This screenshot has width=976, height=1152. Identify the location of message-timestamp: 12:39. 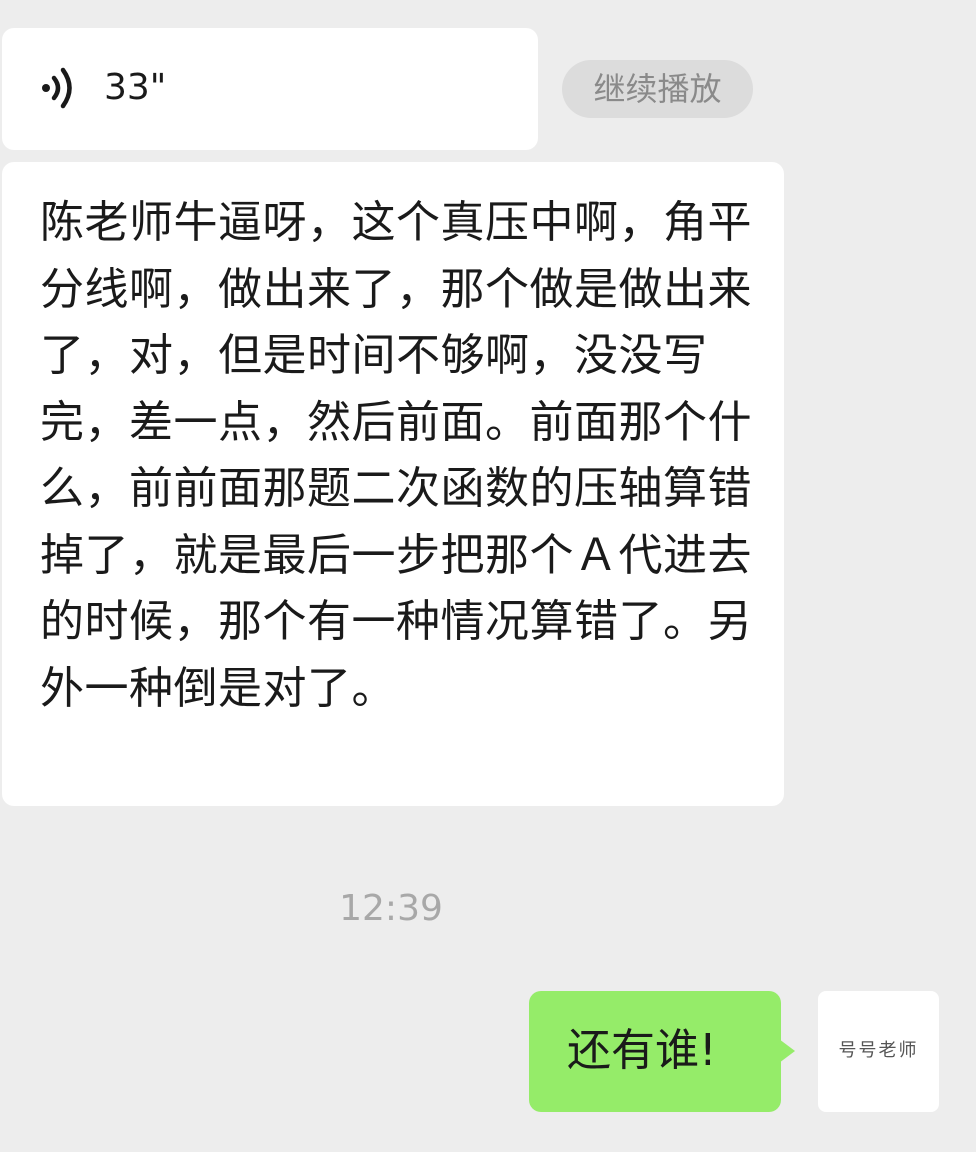
(391, 908).